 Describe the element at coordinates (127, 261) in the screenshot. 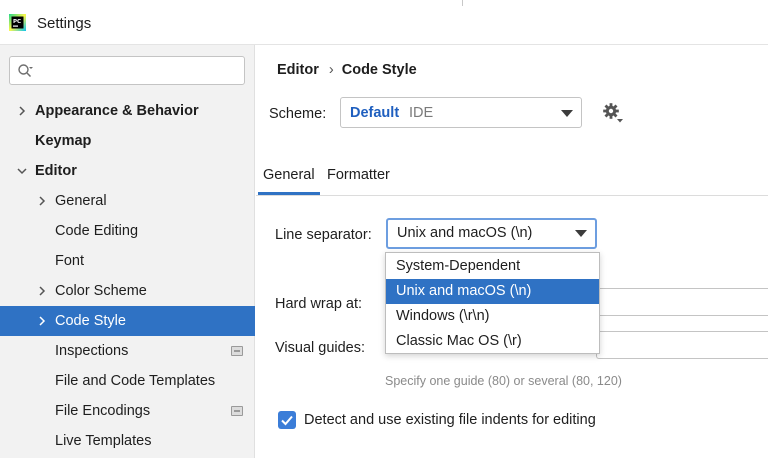

I see `sidebar-item-font: Font` at that location.